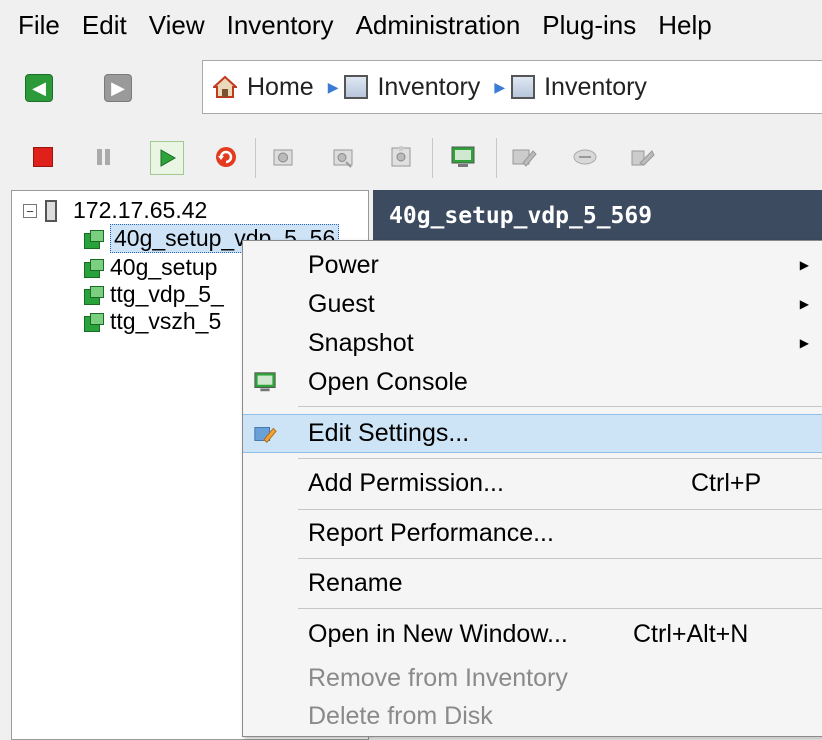 The image size is (822, 740). What do you see at coordinates (167, 294) in the screenshot?
I see `tree-vm-label: ttg_vdp_5_` at bounding box center [167, 294].